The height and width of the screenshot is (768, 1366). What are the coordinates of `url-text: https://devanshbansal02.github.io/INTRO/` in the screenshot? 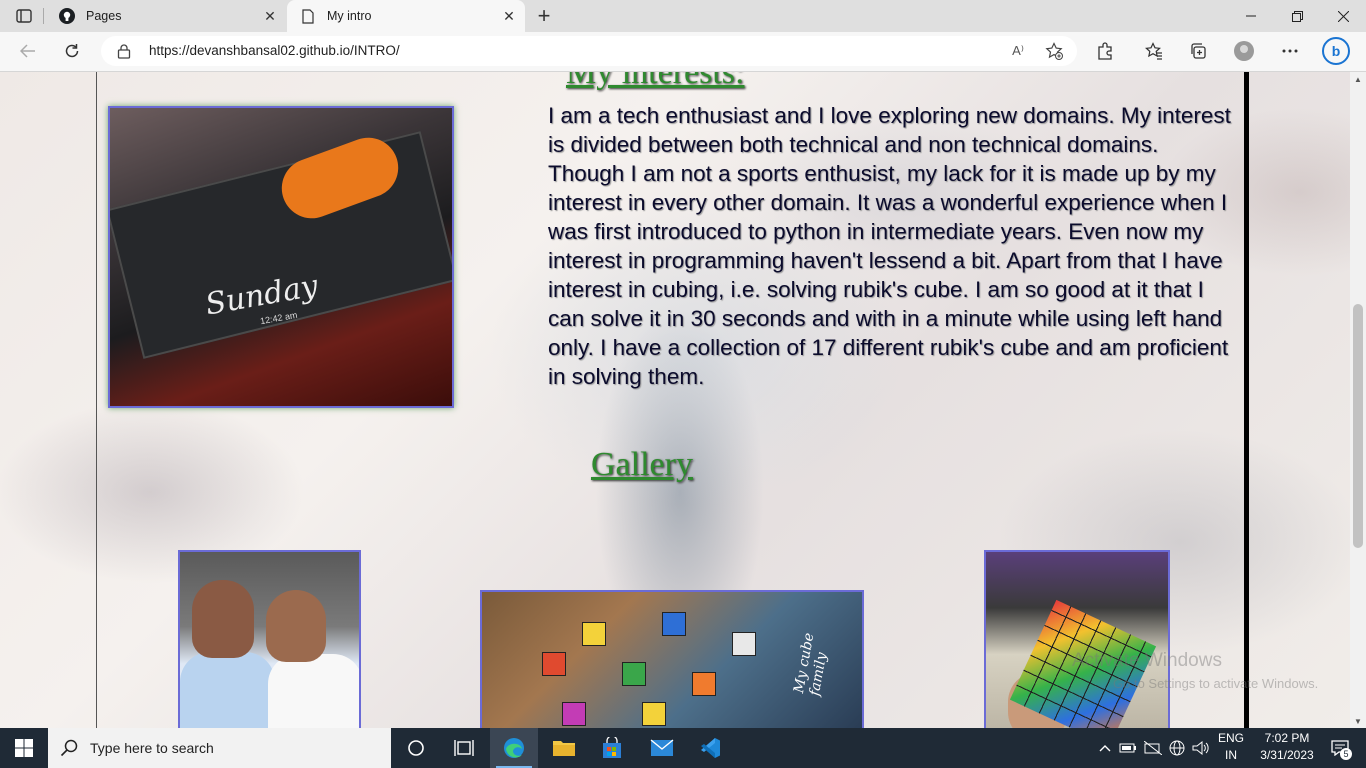 It's located at (274, 50).